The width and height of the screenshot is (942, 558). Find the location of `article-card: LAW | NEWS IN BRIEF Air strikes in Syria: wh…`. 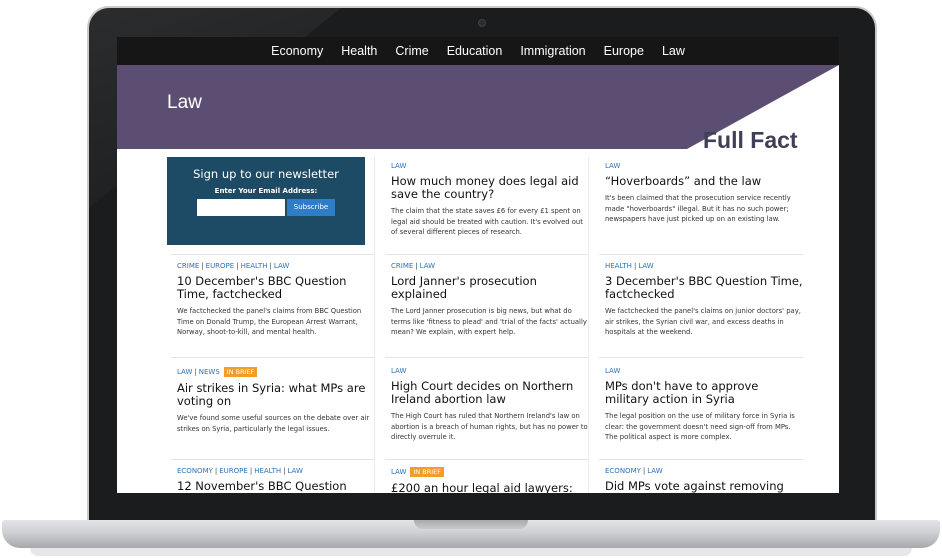

article-card: LAW | NEWS IN BRIEF Air strikes in Syria: wh… is located at coordinates (276, 400).